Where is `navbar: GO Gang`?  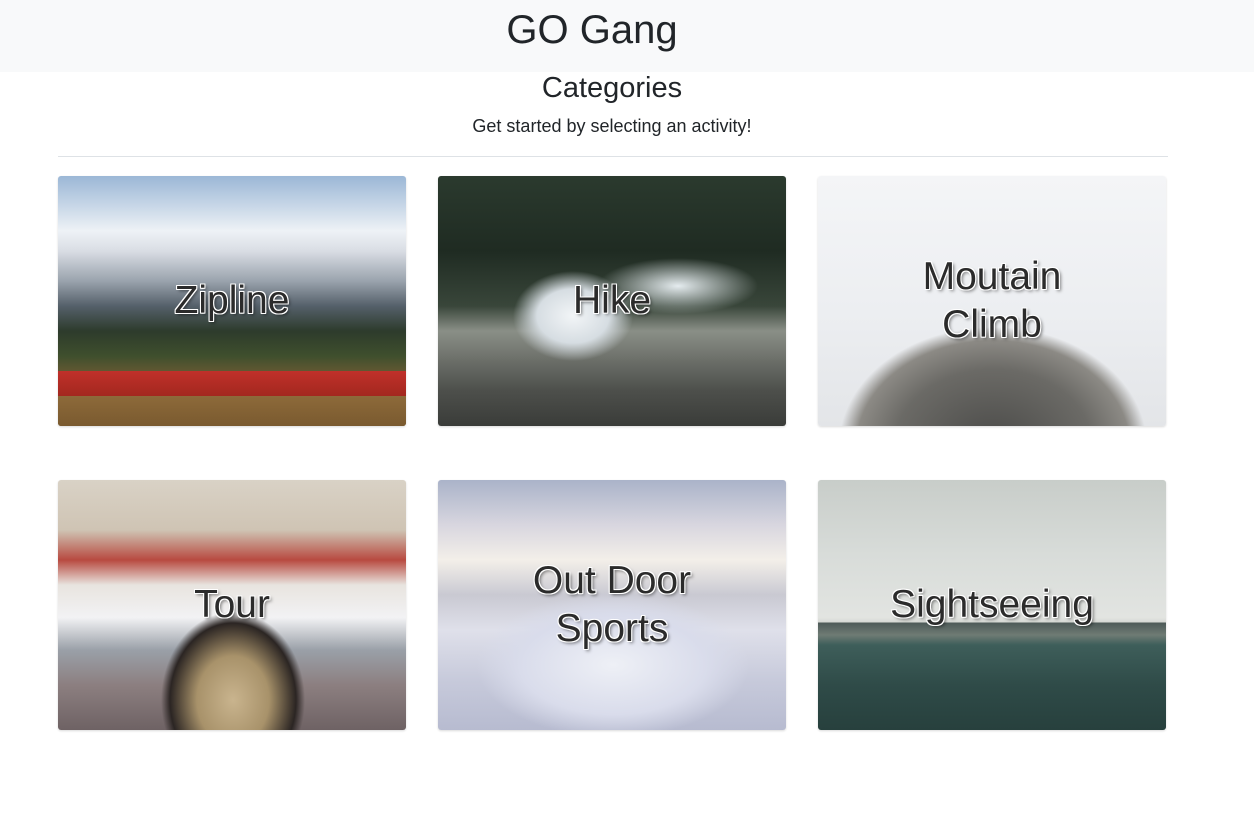 navbar: GO Gang is located at coordinates (627, 36).